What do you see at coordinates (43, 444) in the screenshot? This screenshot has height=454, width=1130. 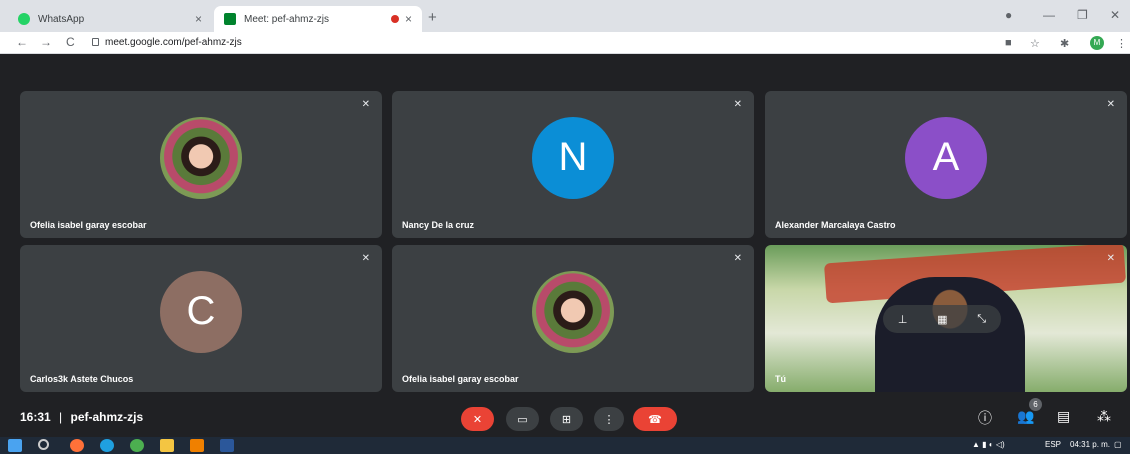 I see `search-icon` at bounding box center [43, 444].